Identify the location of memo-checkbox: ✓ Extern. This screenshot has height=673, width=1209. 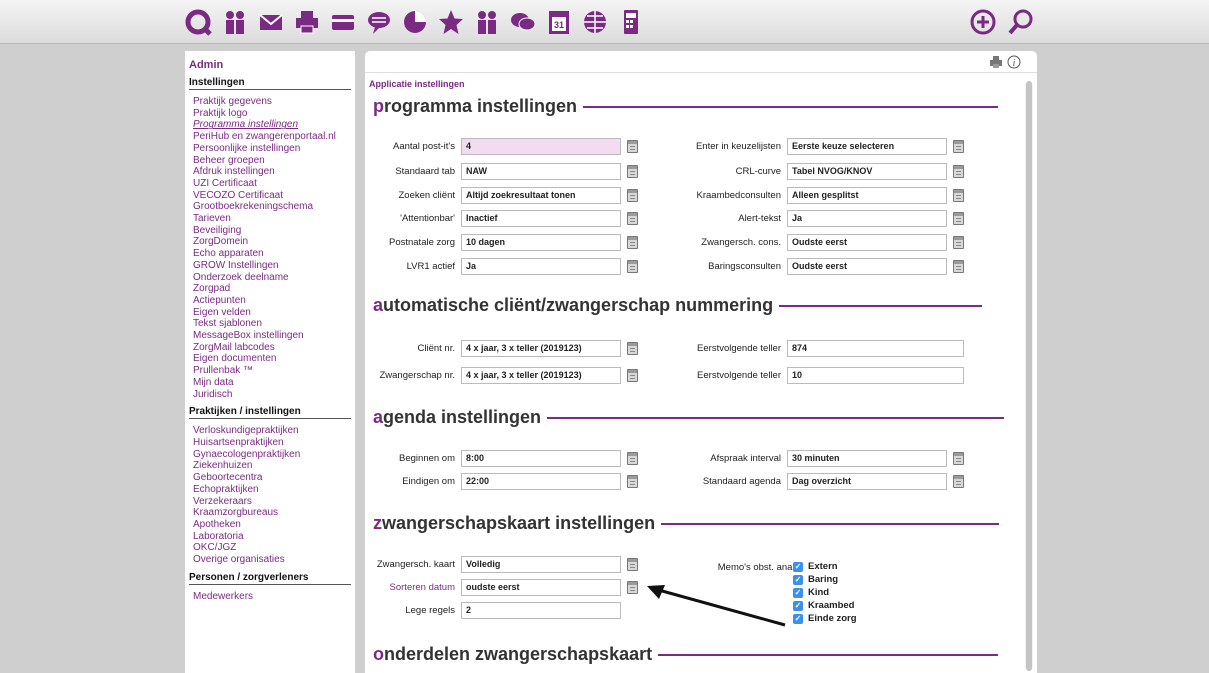
(825, 566).